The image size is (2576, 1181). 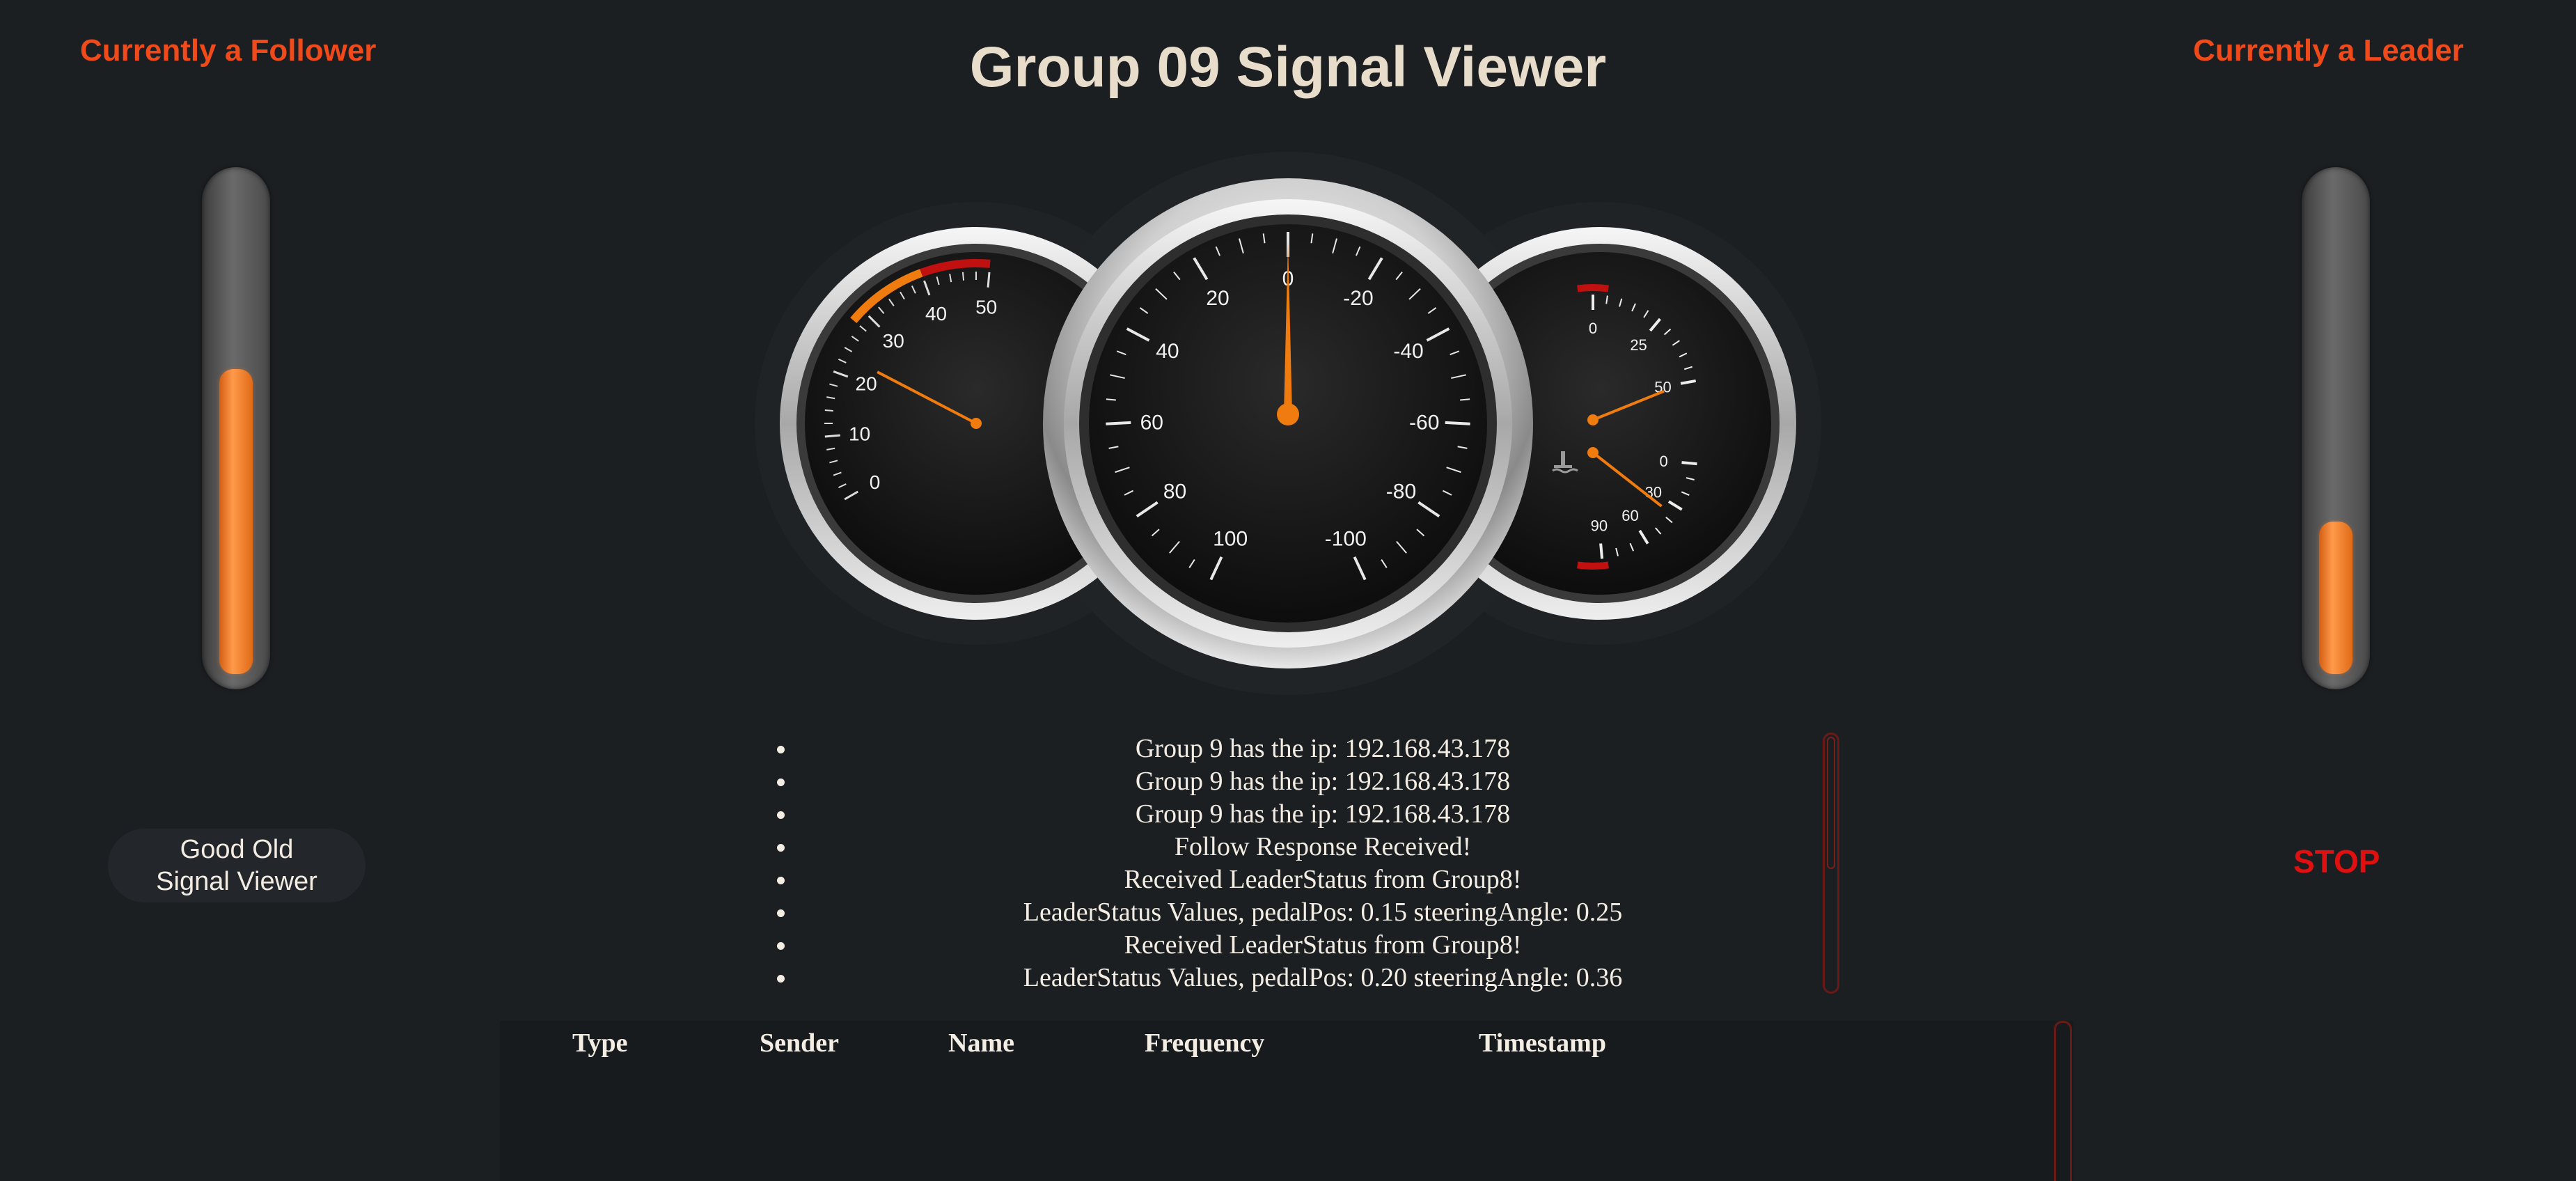 What do you see at coordinates (236, 521) in the screenshot?
I see `follower-level-fill` at bounding box center [236, 521].